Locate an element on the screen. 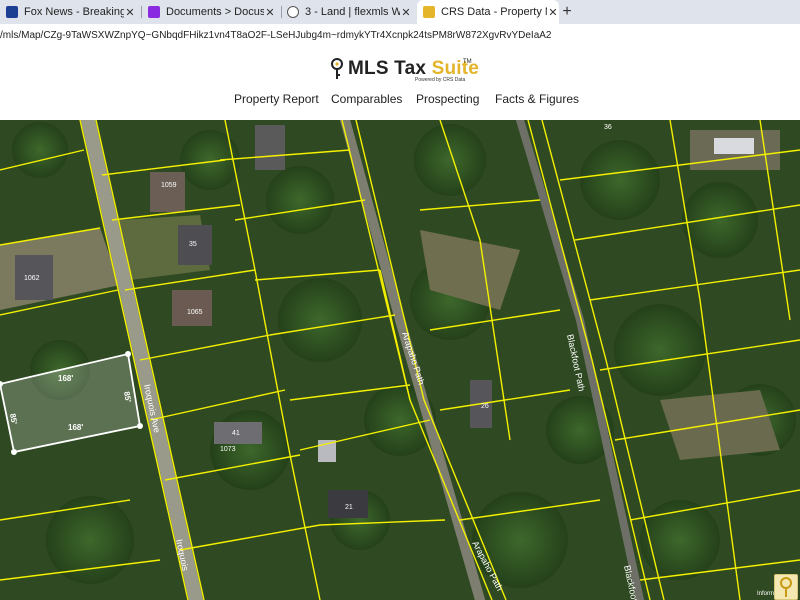  nav-facts-figures: Facts & Figures is located at coordinates (537, 99).